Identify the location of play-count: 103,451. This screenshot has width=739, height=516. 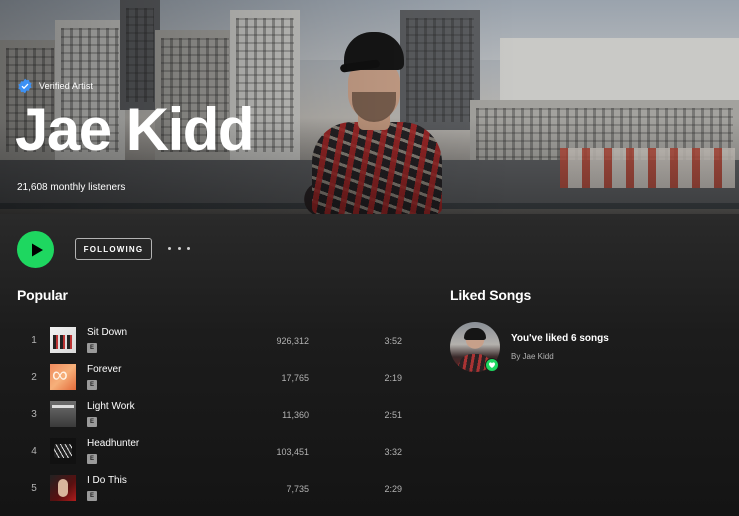
(292, 451).